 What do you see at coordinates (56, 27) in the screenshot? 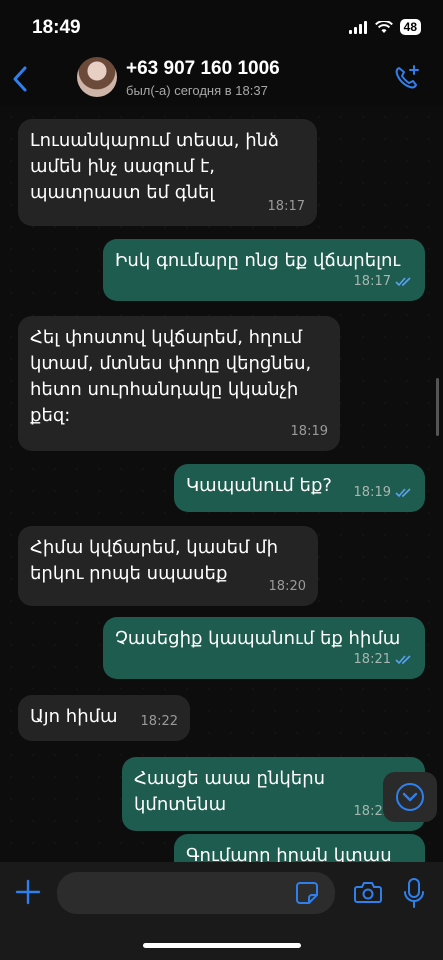
I see `status-time: 18:49` at bounding box center [56, 27].